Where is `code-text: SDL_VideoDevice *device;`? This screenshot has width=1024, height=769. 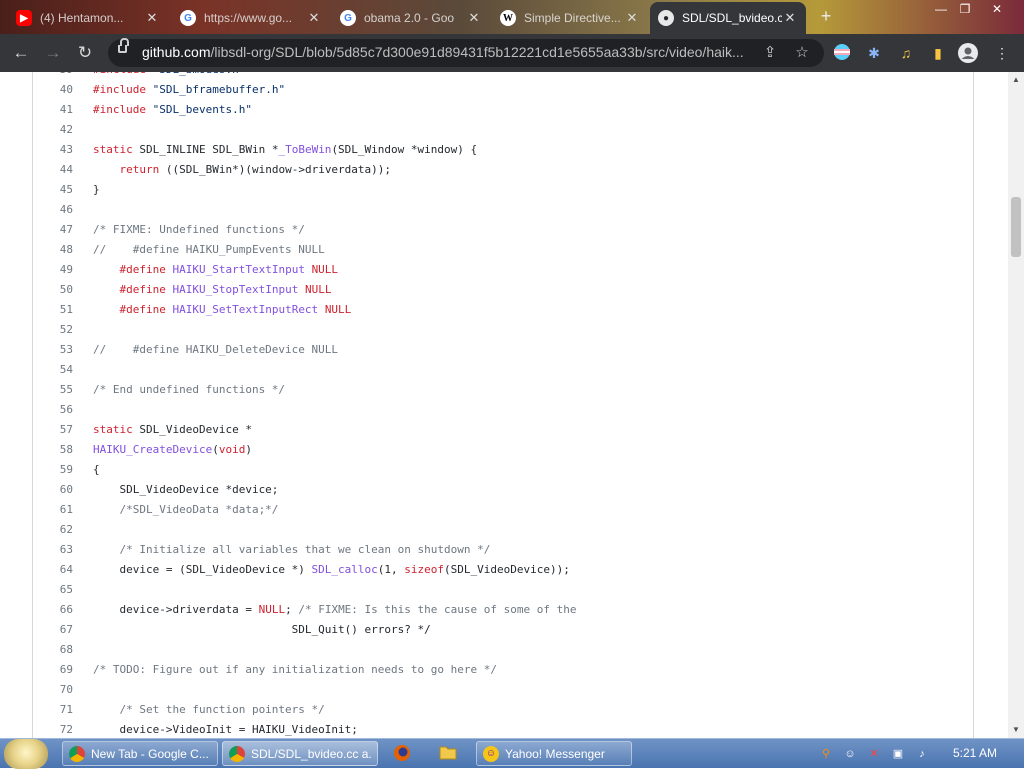 code-text: SDL_VideoDevice *device; is located at coordinates (186, 489).